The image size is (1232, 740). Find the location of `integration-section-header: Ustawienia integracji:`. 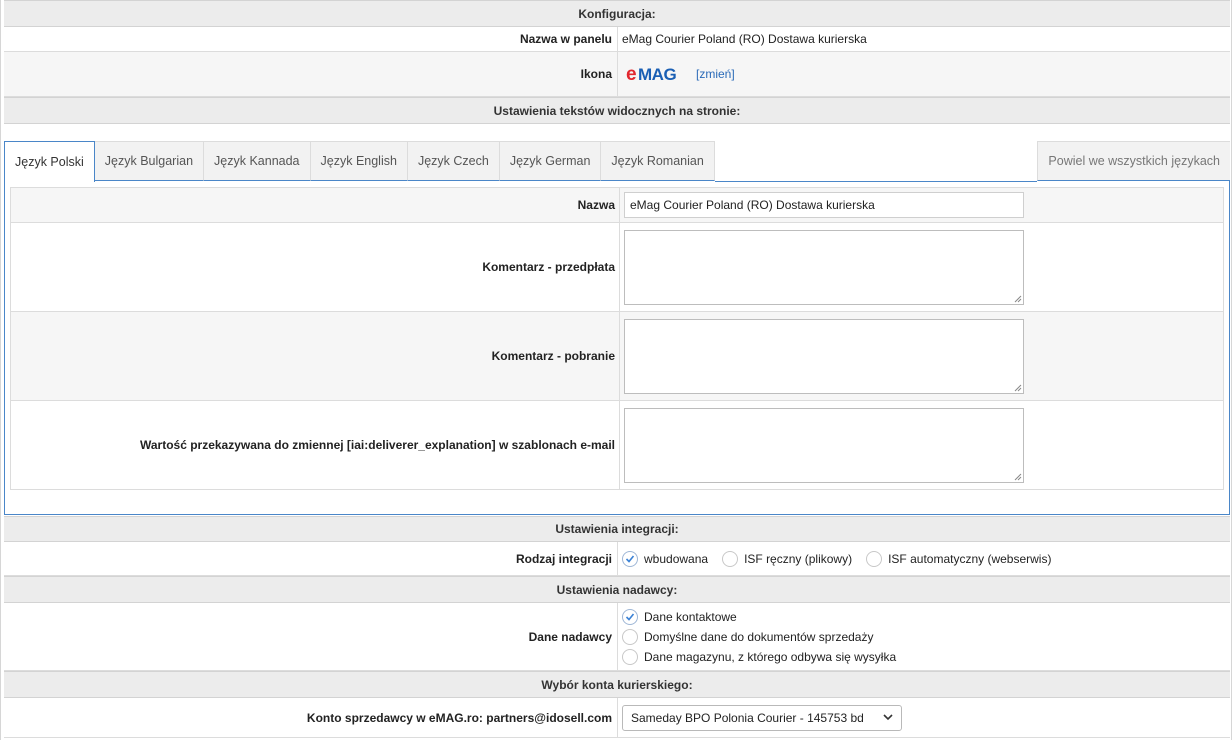

integration-section-header: Ustawienia integracji: is located at coordinates (617, 529).